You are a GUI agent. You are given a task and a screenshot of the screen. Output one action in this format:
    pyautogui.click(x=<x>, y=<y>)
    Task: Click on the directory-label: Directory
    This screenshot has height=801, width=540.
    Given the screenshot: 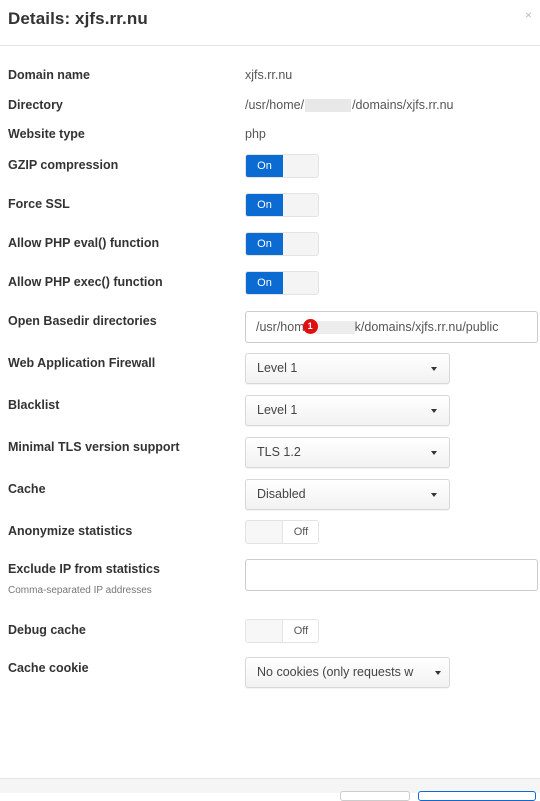 What is the action you would take?
    pyautogui.click(x=35, y=105)
    